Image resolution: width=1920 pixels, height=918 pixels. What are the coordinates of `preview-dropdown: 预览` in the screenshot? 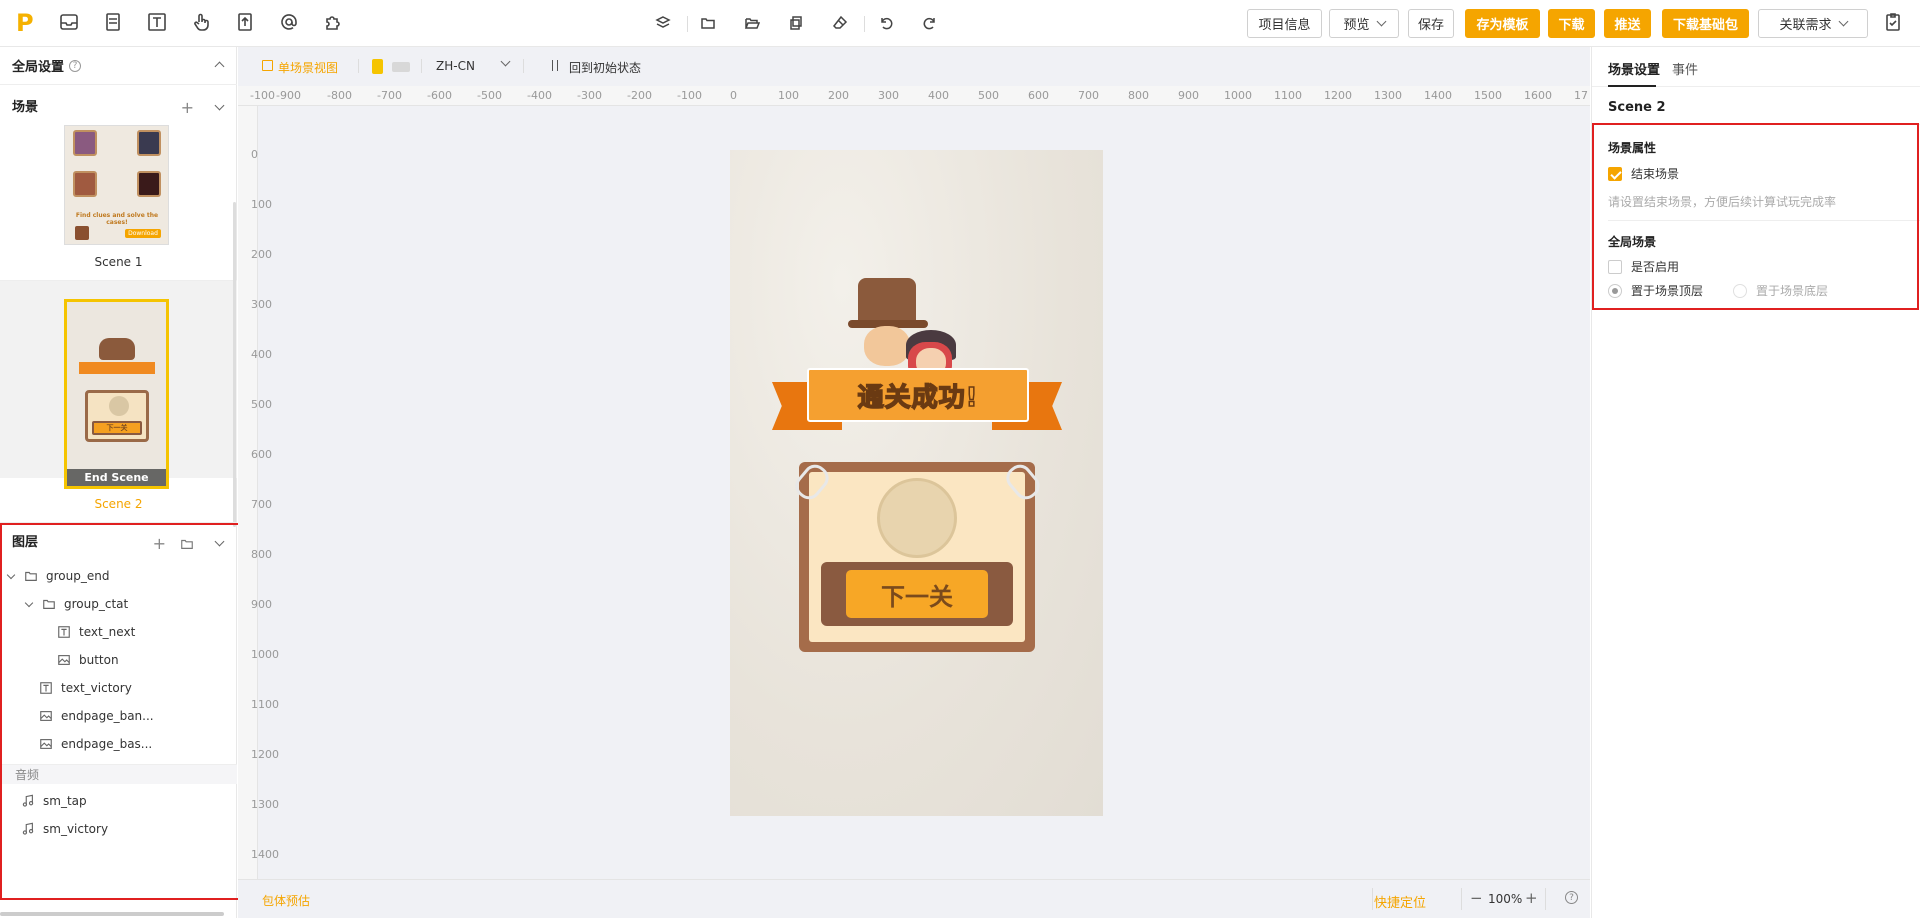 It's located at (1364, 23).